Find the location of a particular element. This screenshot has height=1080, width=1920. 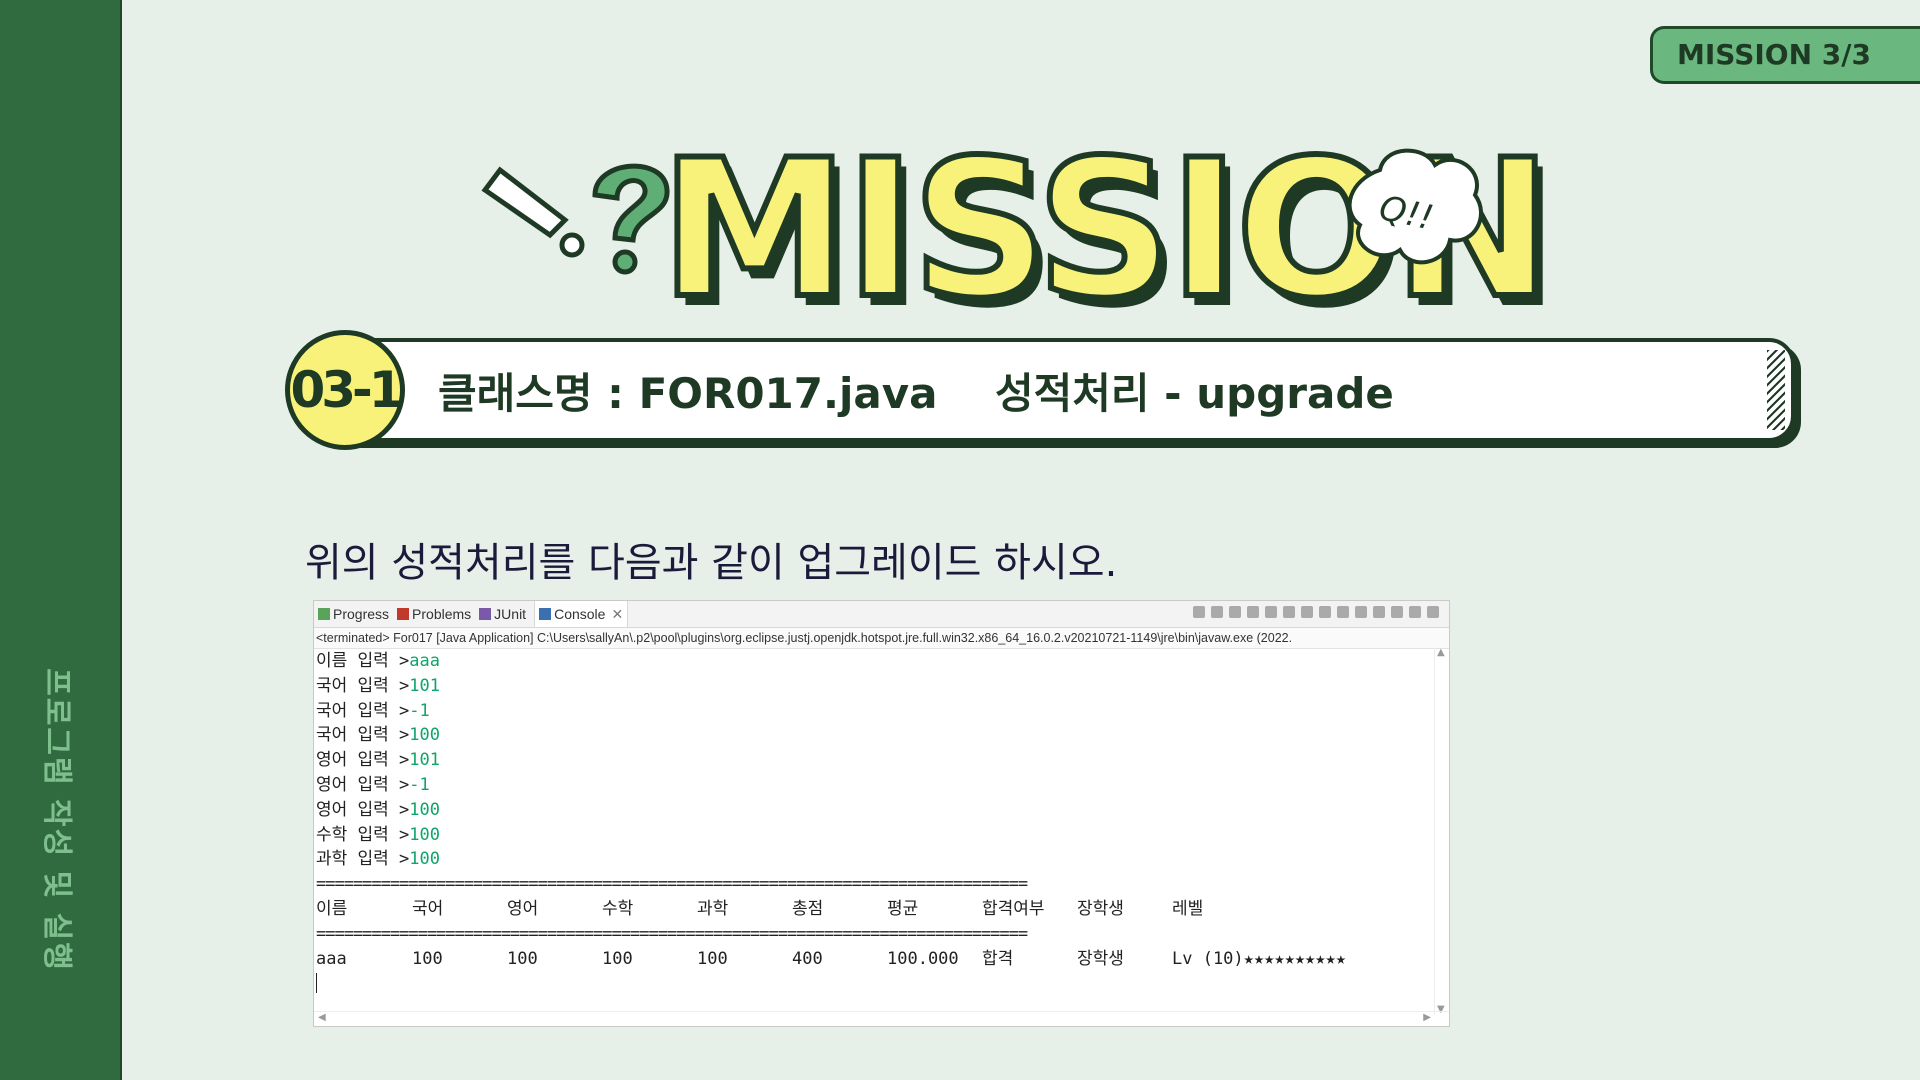

console-line: 영어 입력 >101 is located at coordinates (378, 760).